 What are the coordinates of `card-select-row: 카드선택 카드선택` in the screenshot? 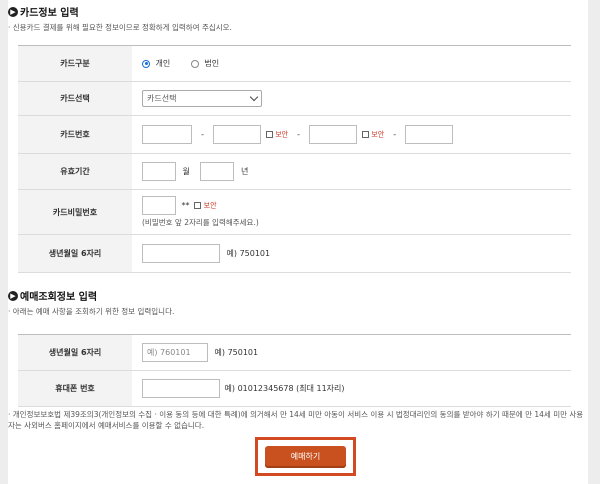 It's located at (294, 98).